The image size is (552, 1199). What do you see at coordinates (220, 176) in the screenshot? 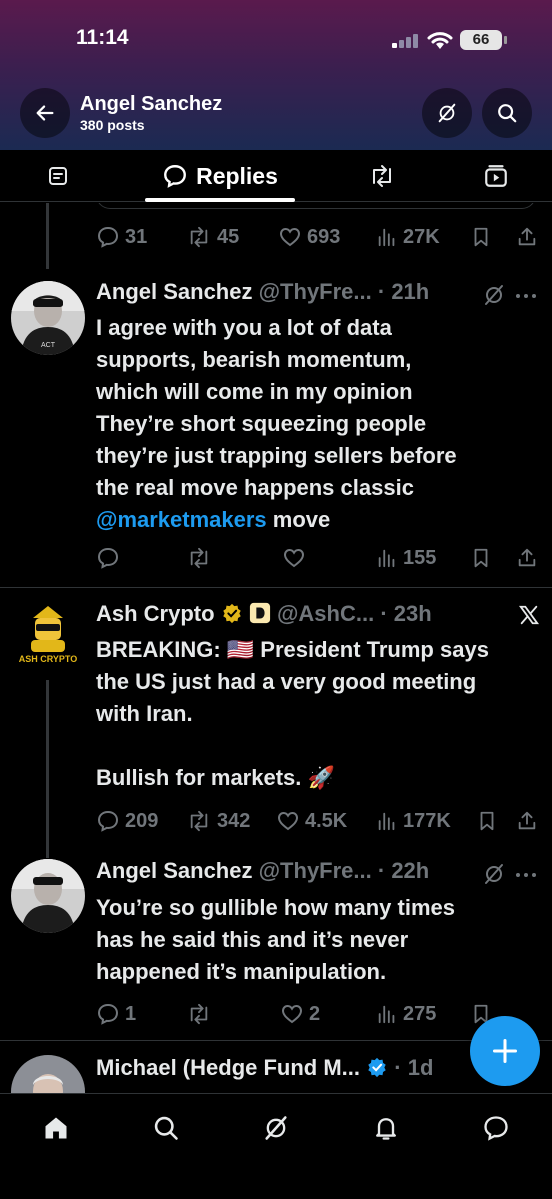
I see `tab-replies: Replies` at bounding box center [220, 176].